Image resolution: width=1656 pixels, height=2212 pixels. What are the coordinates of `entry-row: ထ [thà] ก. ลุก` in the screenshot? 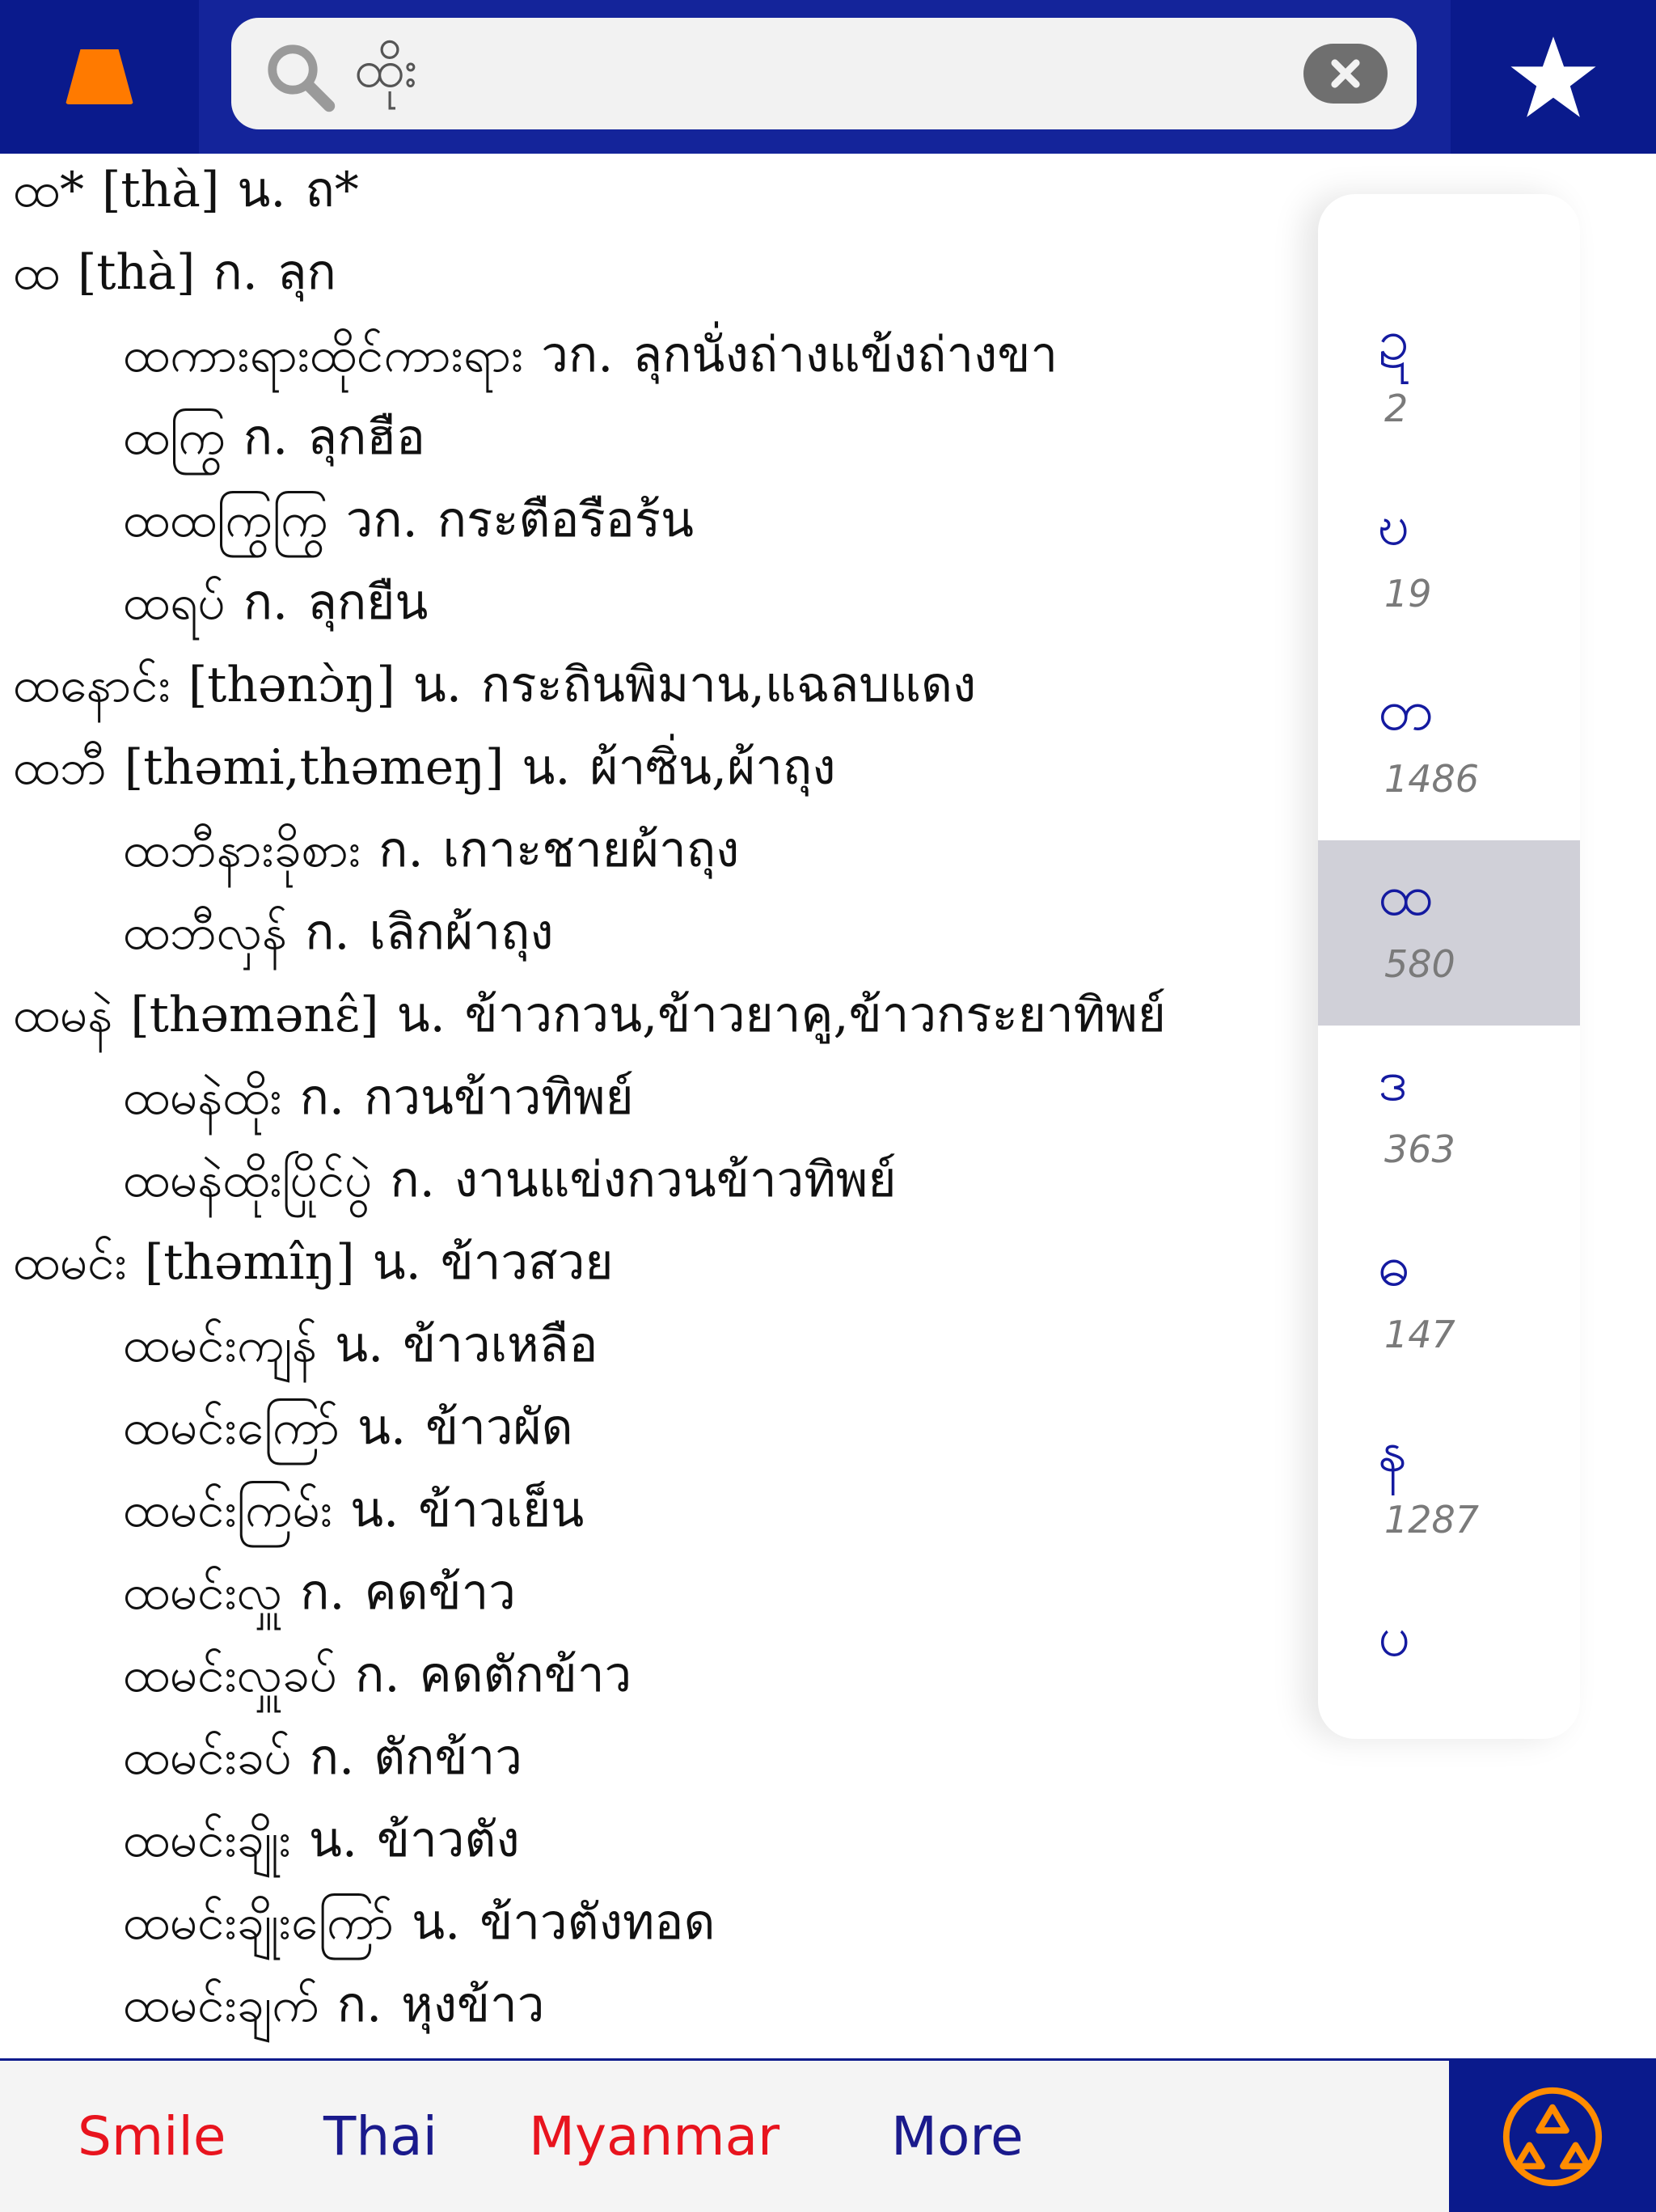 It's located at (174, 272).